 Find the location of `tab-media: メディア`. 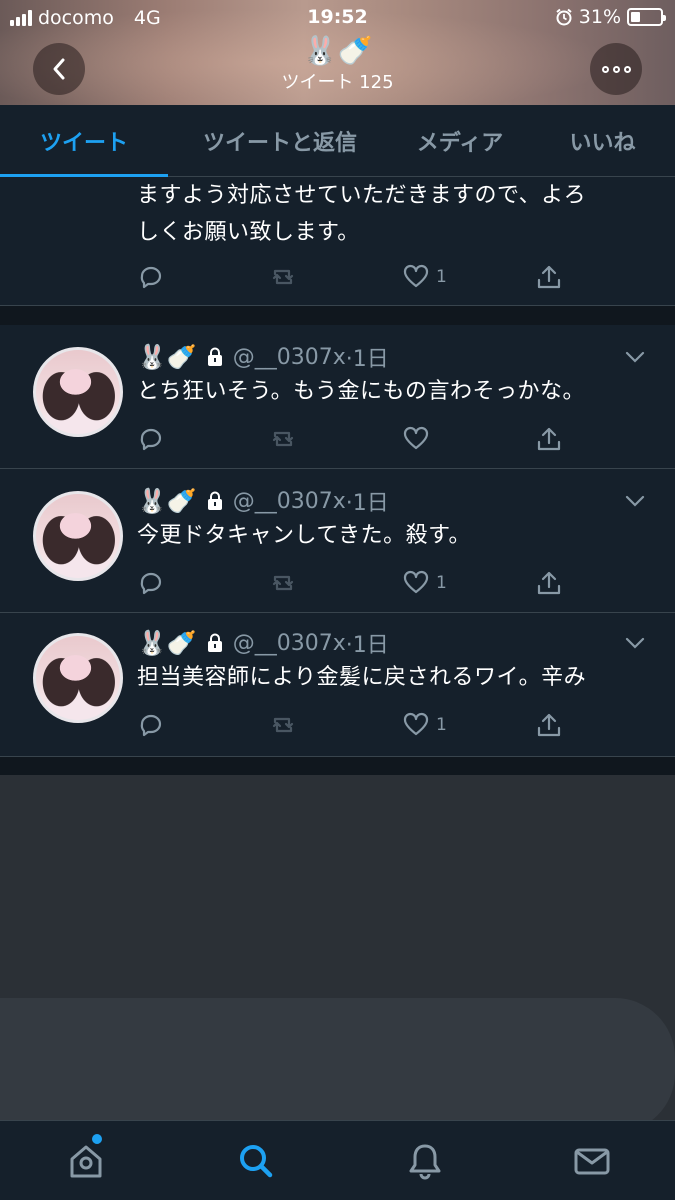

tab-media: メディア is located at coordinates (460, 141).